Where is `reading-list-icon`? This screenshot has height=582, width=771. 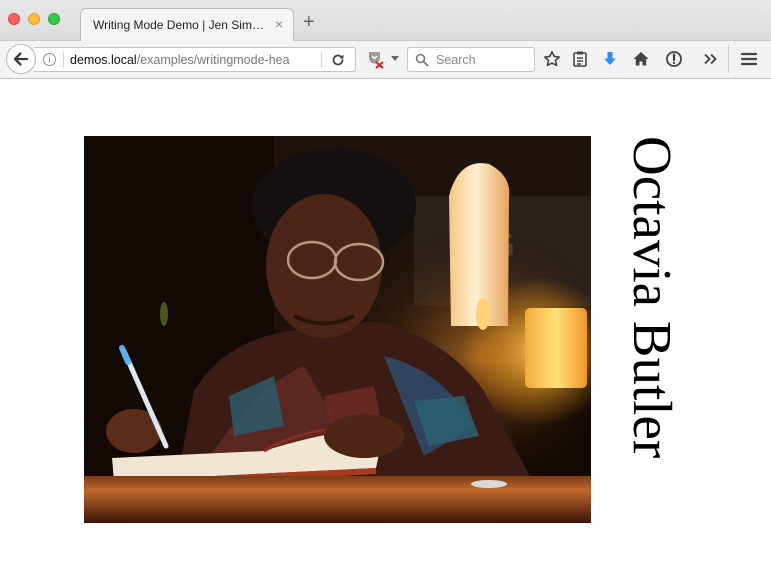 reading-list-icon is located at coordinates (580, 59).